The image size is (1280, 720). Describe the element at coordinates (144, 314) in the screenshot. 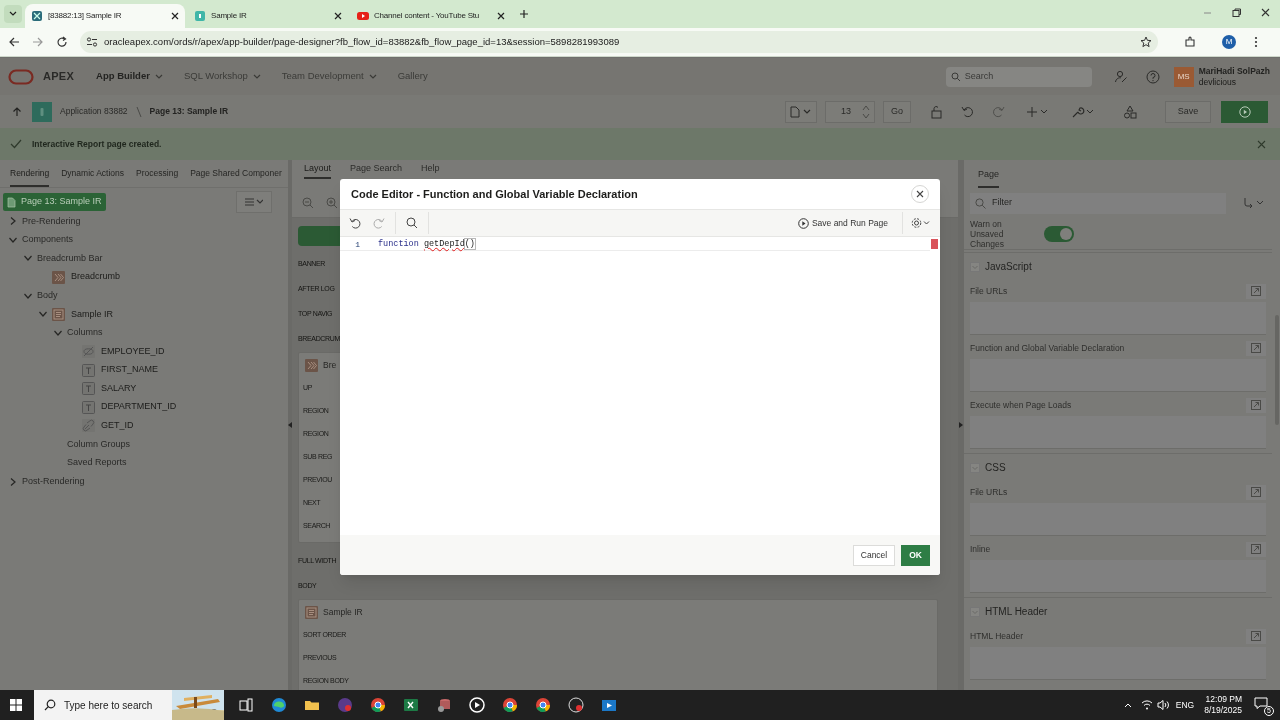

I see `tree-node: Sample IR` at that location.